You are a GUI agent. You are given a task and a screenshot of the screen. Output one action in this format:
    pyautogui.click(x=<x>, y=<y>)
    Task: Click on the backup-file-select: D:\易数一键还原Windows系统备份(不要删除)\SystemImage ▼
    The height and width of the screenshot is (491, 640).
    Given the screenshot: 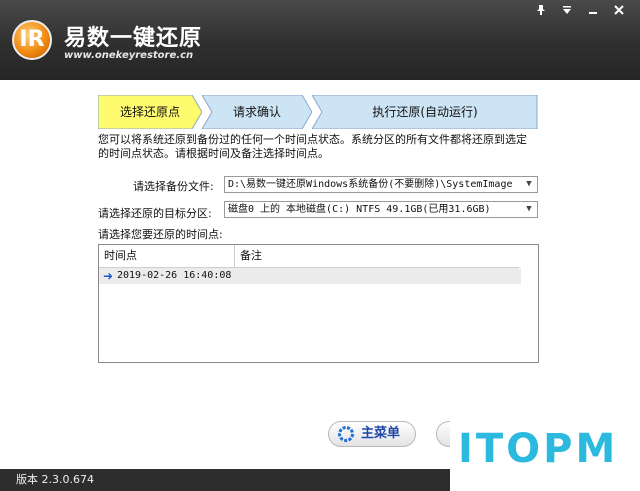 What is the action you would take?
    pyautogui.click(x=381, y=184)
    